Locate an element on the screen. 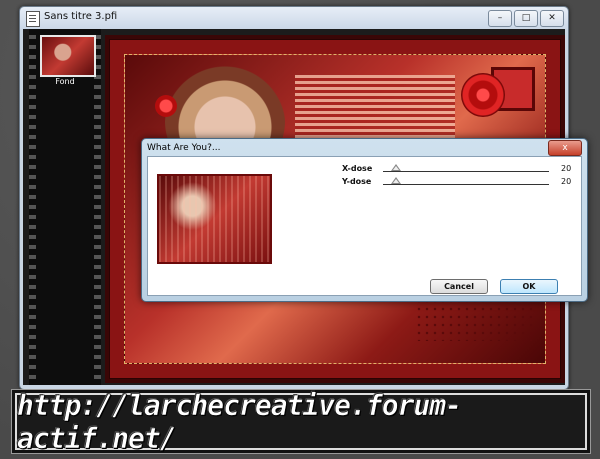 This screenshot has height=459, width=600. y-dose-slider-thumb is located at coordinates (396, 180).